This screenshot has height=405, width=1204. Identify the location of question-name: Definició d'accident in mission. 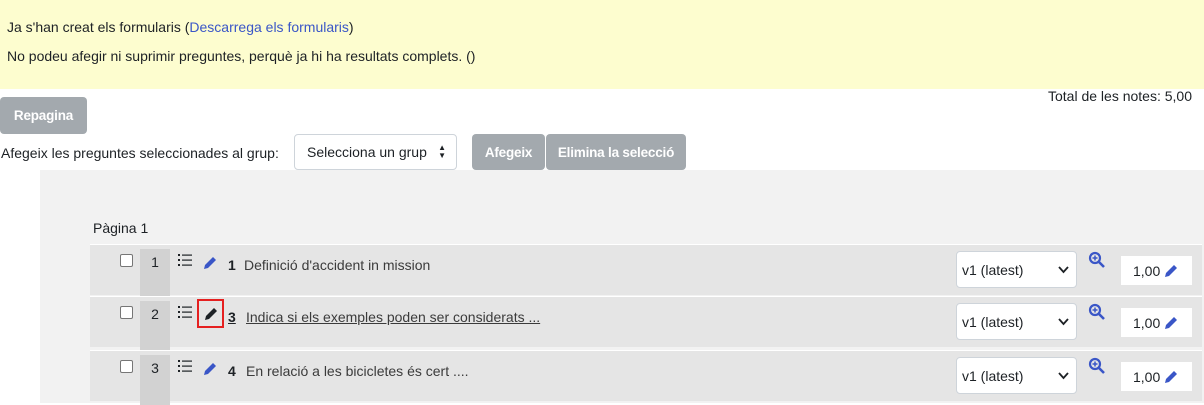
(337, 265).